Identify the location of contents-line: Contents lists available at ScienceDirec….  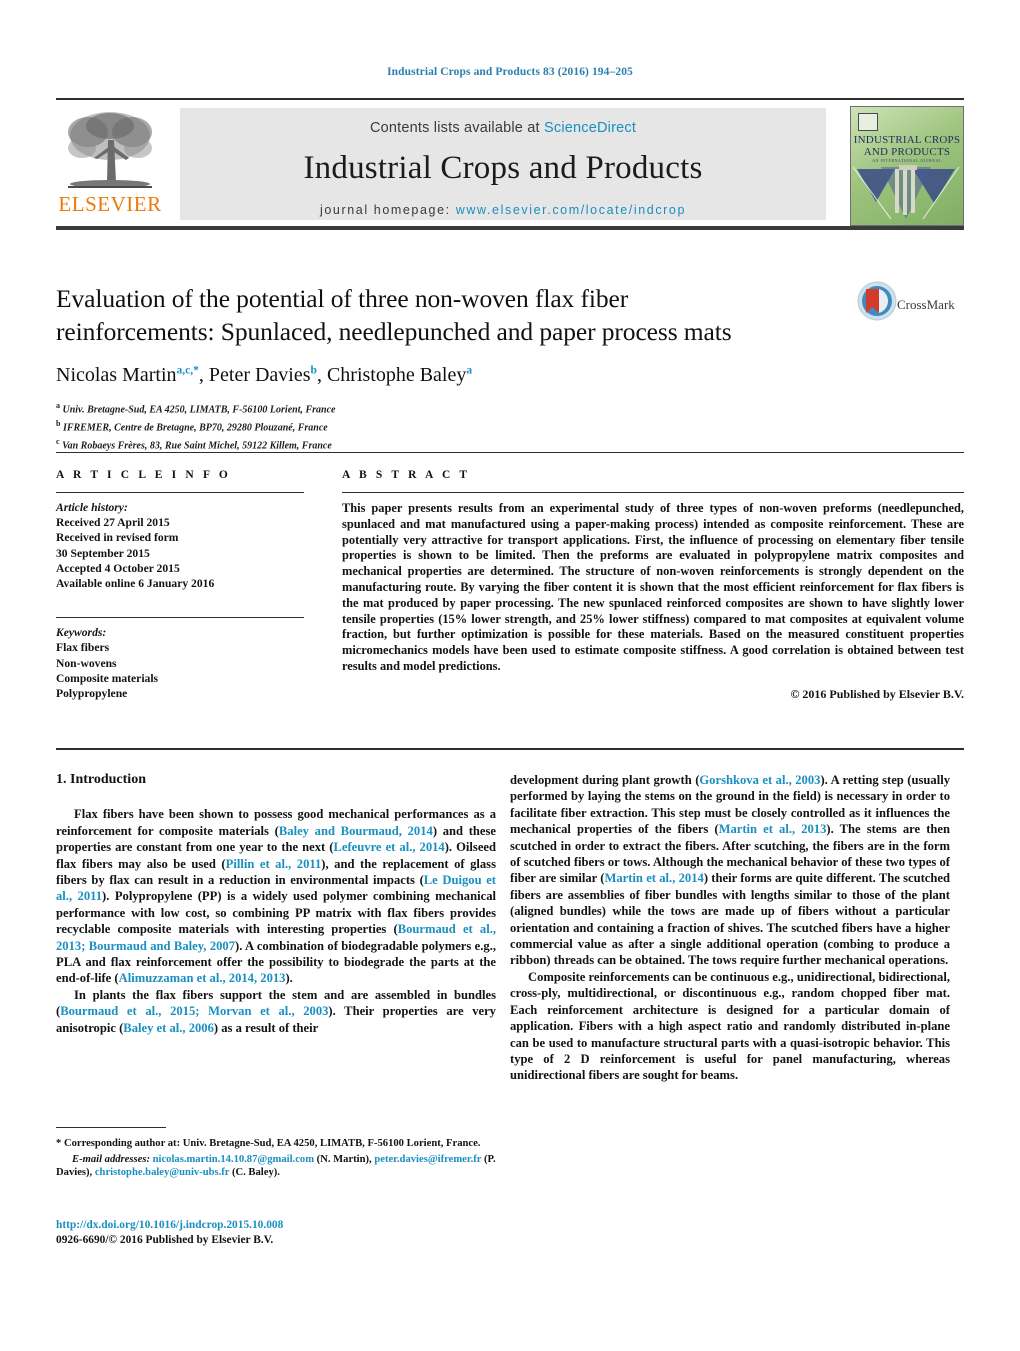
(503, 122).